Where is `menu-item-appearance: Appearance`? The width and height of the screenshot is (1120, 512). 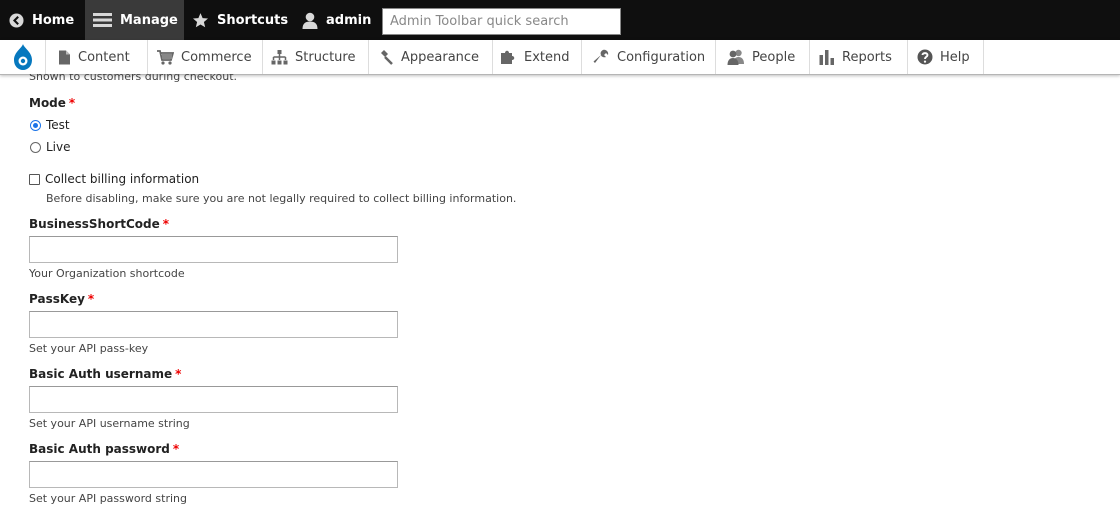 menu-item-appearance: Appearance is located at coordinates (431, 57).